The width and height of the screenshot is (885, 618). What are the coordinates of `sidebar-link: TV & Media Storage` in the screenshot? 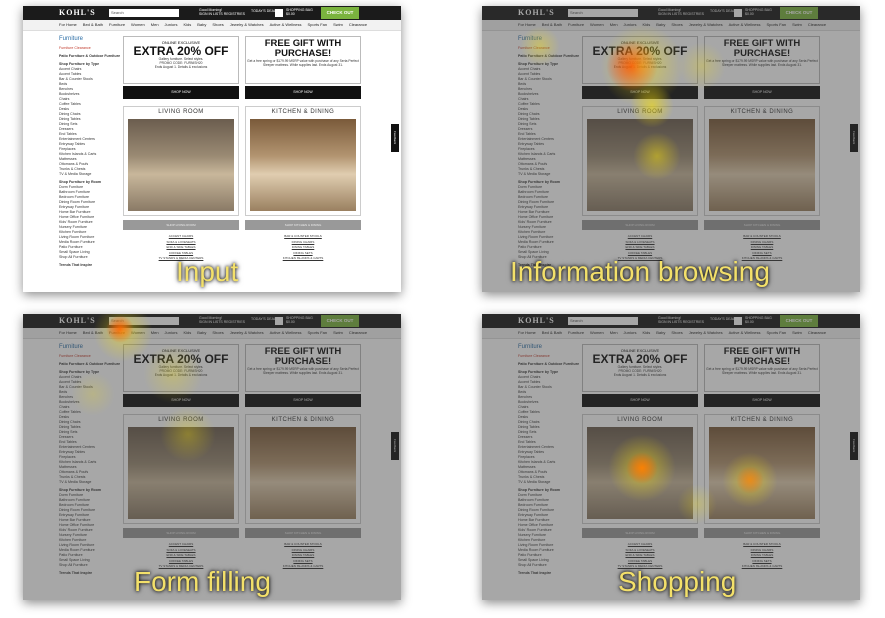 It's located at (90, 174).